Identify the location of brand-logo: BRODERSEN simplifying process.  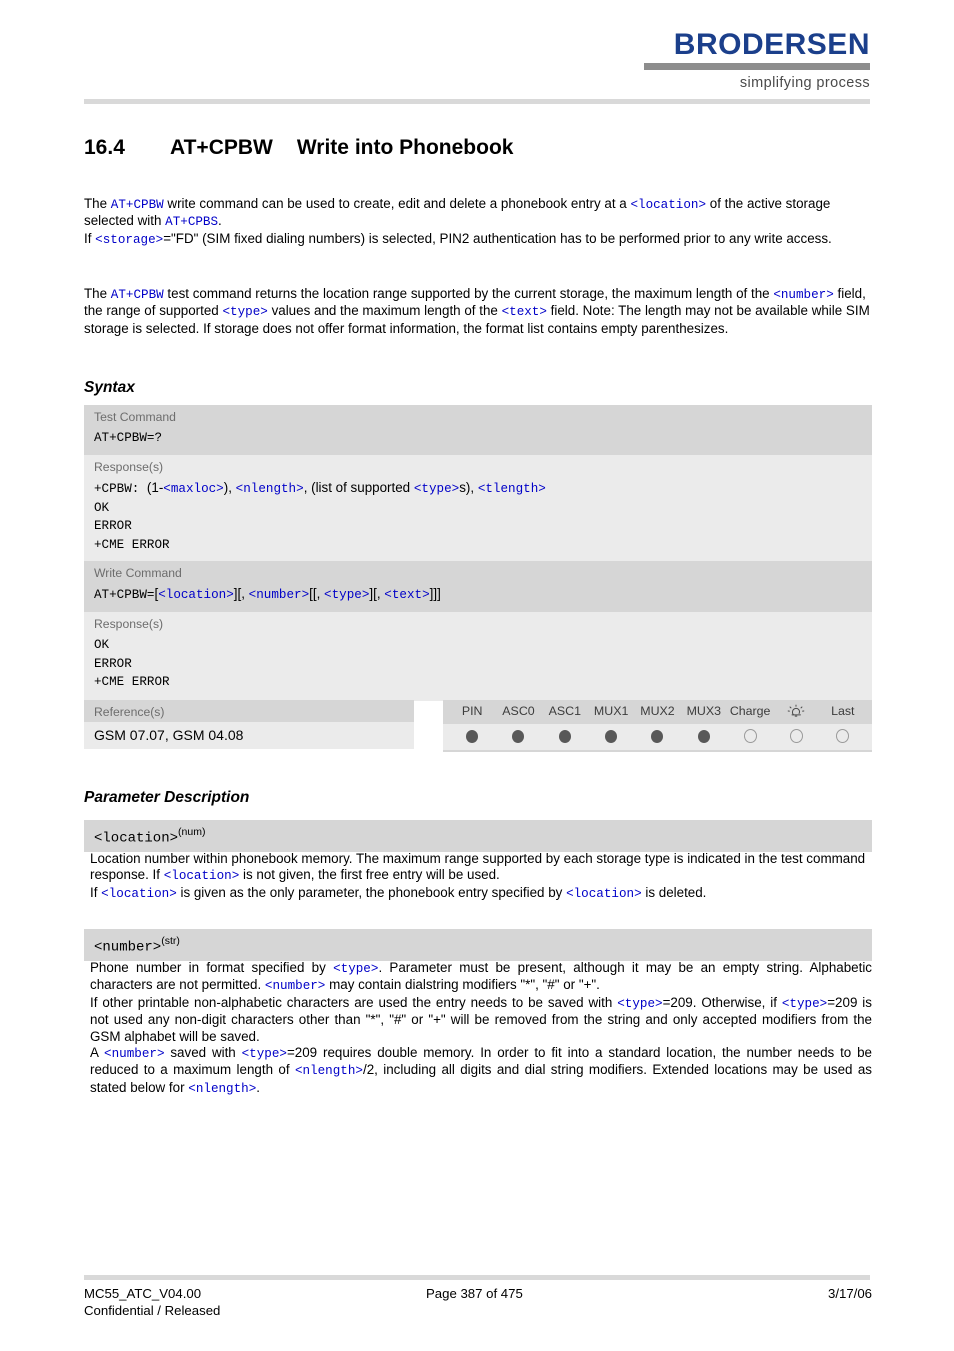
(757, 60).